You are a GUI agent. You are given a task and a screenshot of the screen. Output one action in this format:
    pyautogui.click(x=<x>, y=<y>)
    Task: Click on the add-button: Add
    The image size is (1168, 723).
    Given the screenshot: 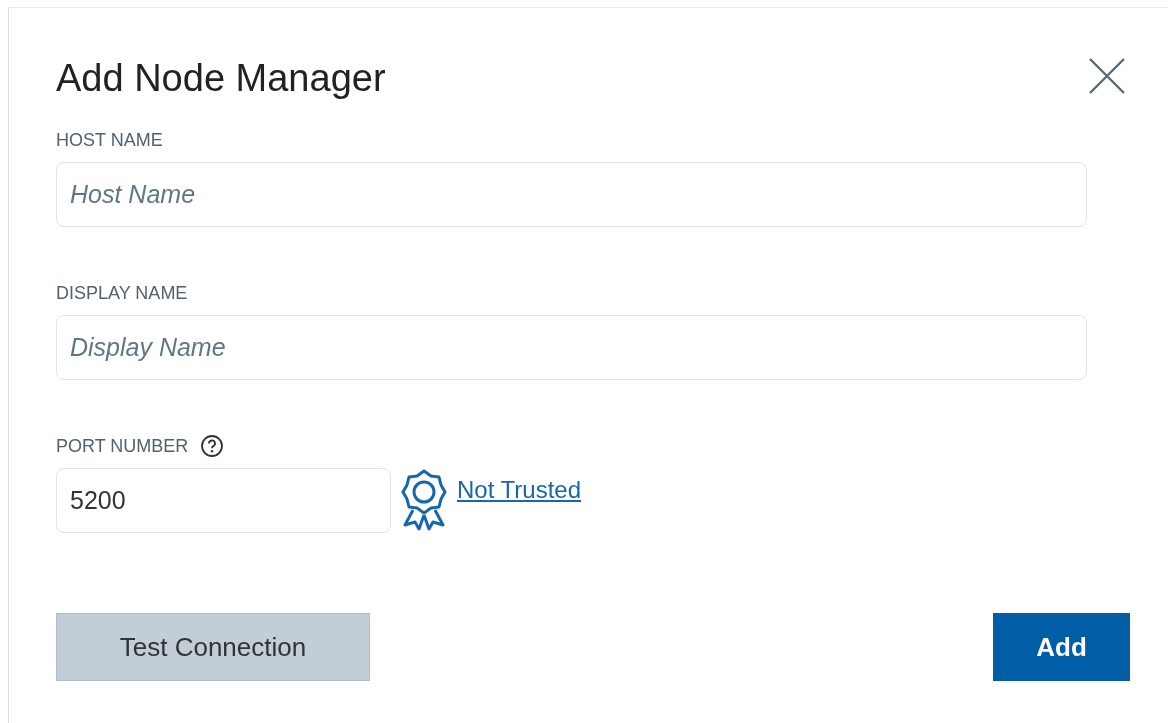 What is the action you would take?
    pyautogui.click(x=1061, y=647)
    